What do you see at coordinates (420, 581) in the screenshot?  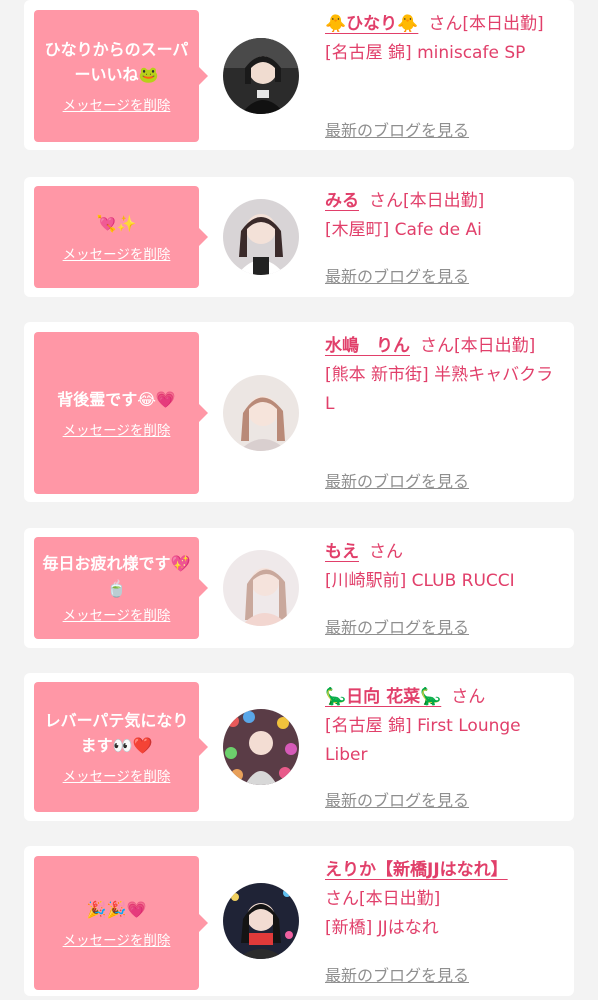 I see `shop-label: [川崎駅前] CLUB RUCCI` at bounding box center [420, 581].